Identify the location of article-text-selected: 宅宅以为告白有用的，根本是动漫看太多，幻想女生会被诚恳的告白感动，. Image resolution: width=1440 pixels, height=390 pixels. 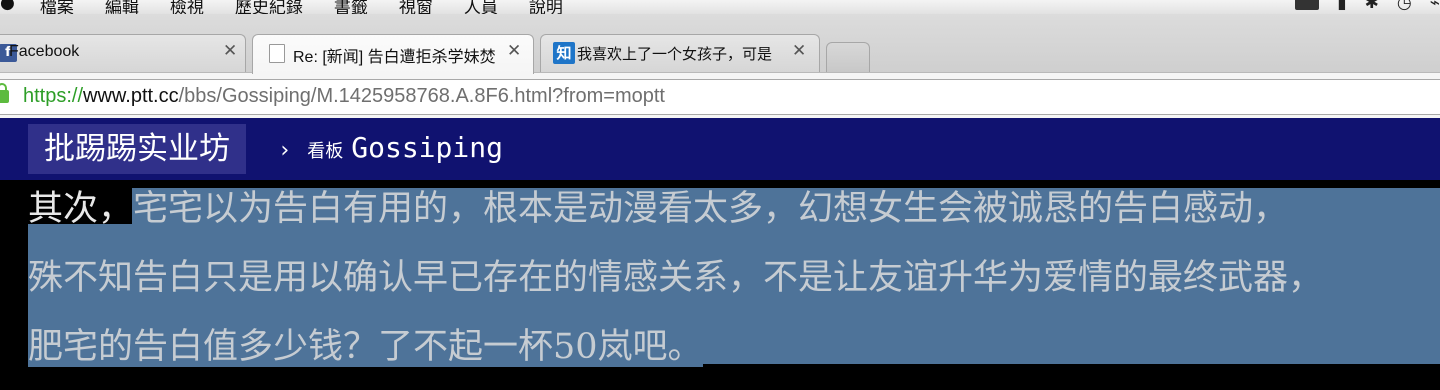
(711, 209).